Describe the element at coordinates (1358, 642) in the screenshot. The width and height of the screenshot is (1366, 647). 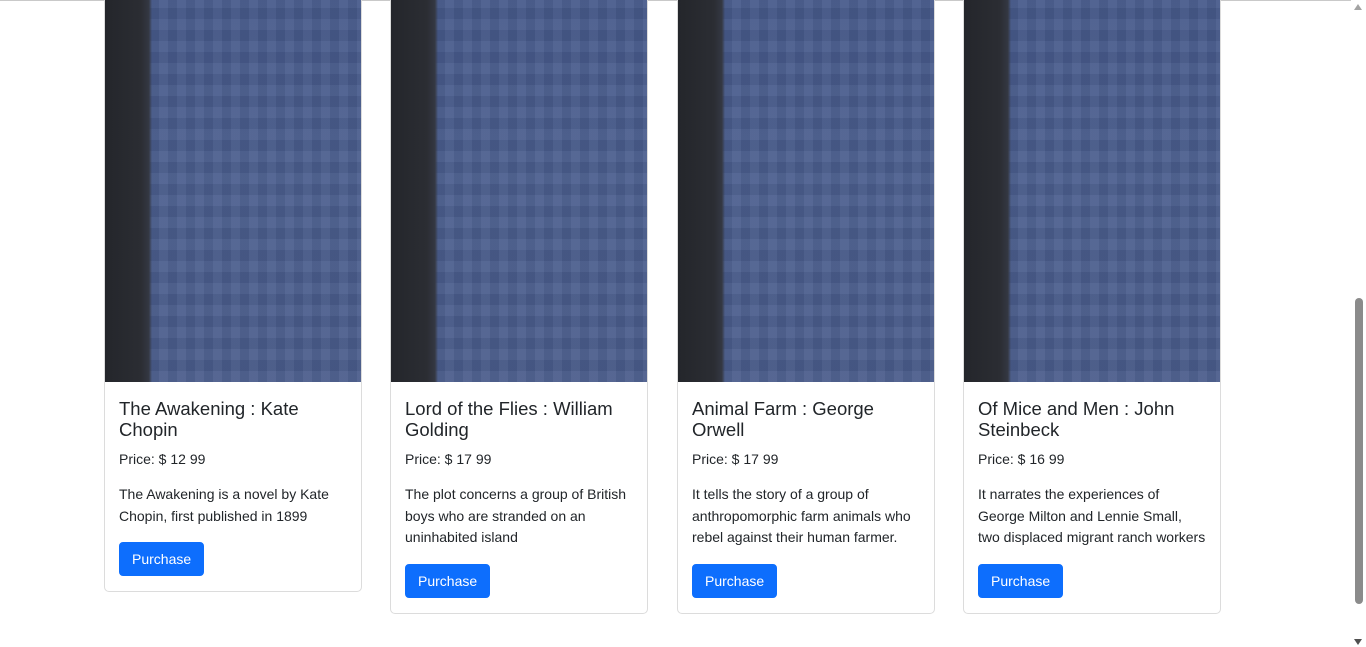
I see `scroll-down-arrow-icon` at that location.